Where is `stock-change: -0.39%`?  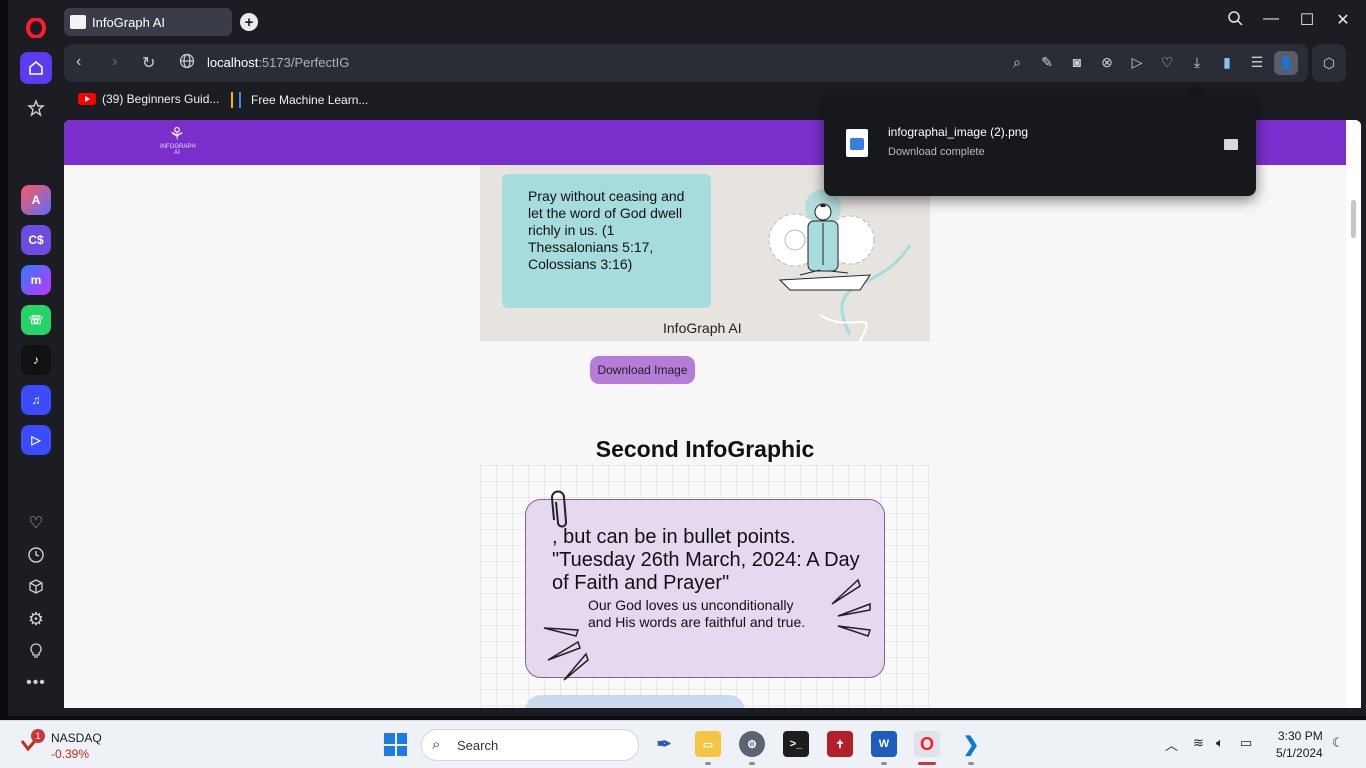
stock-change: -0.39% is located at coordinates (70, 754).